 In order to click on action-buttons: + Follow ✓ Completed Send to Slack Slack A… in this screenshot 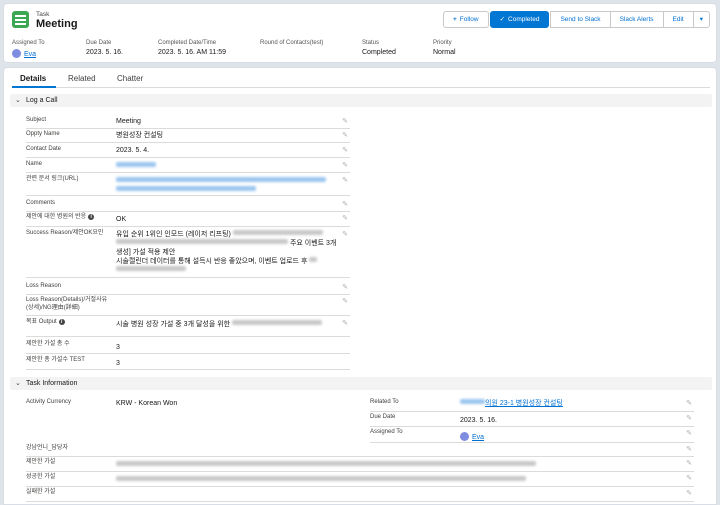, I will do `click(576, 19)`.